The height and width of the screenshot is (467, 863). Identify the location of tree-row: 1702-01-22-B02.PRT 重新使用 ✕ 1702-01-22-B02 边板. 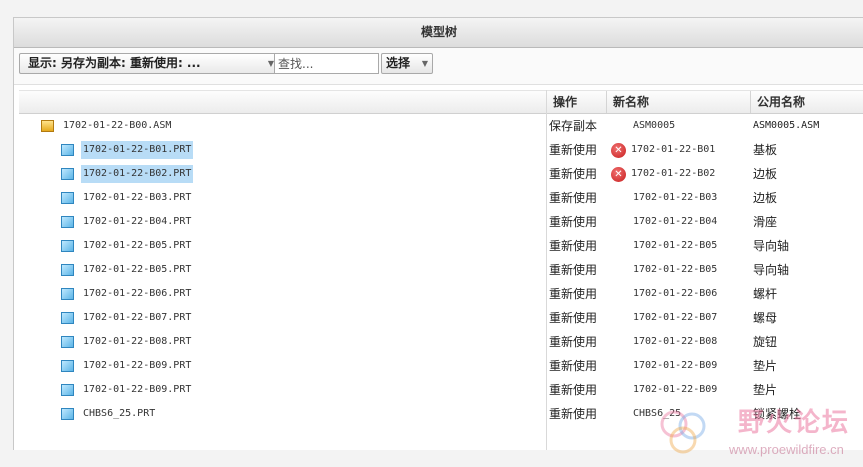
(441, 174).